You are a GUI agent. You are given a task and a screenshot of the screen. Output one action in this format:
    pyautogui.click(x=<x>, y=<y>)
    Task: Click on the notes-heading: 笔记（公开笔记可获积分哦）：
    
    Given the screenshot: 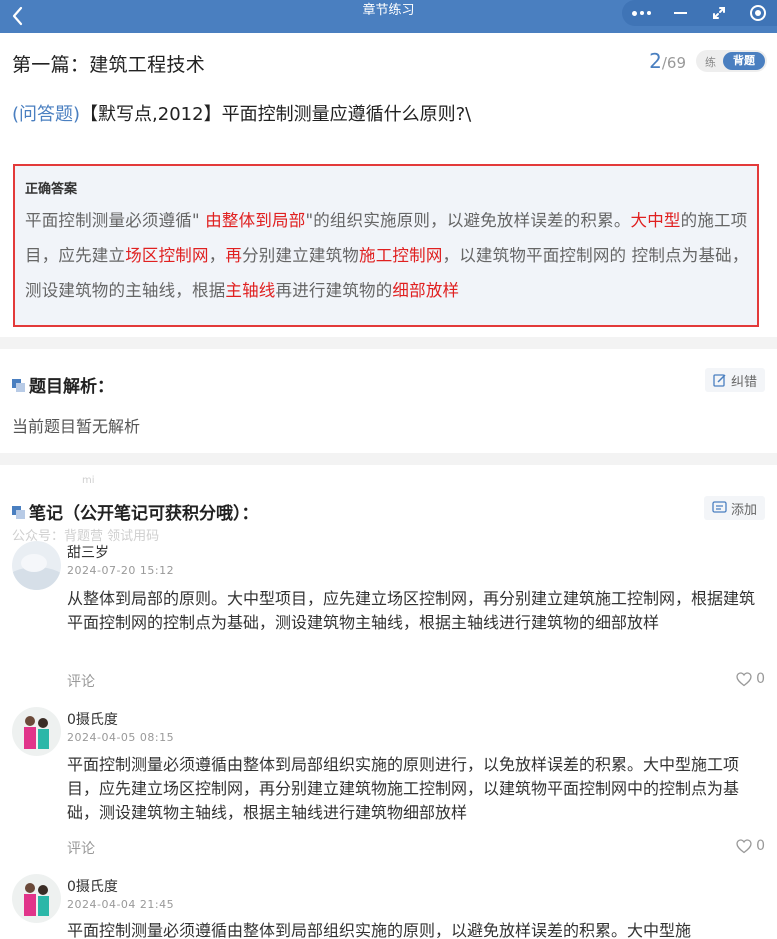 What is the action you would take?
    pyautogui.click(x=135, y=511)
    